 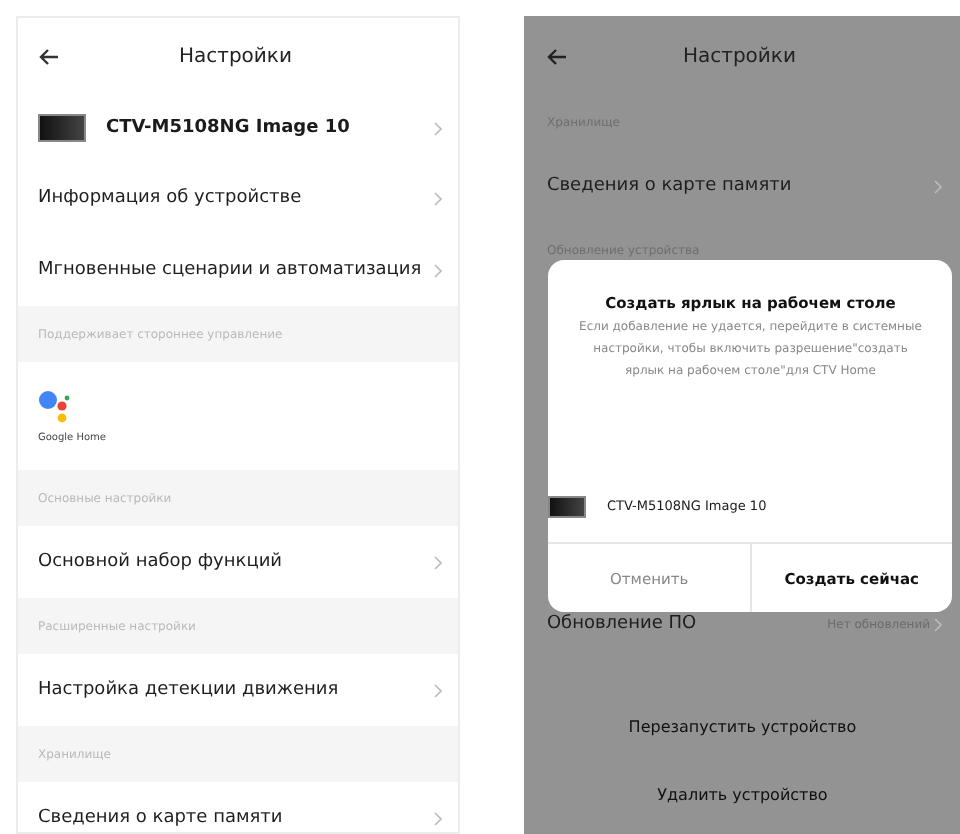 What do you see at coordinates (742, 796) in the screenshot?
I see `action-button: Удалить устройство` at bounding box center [742, 796].